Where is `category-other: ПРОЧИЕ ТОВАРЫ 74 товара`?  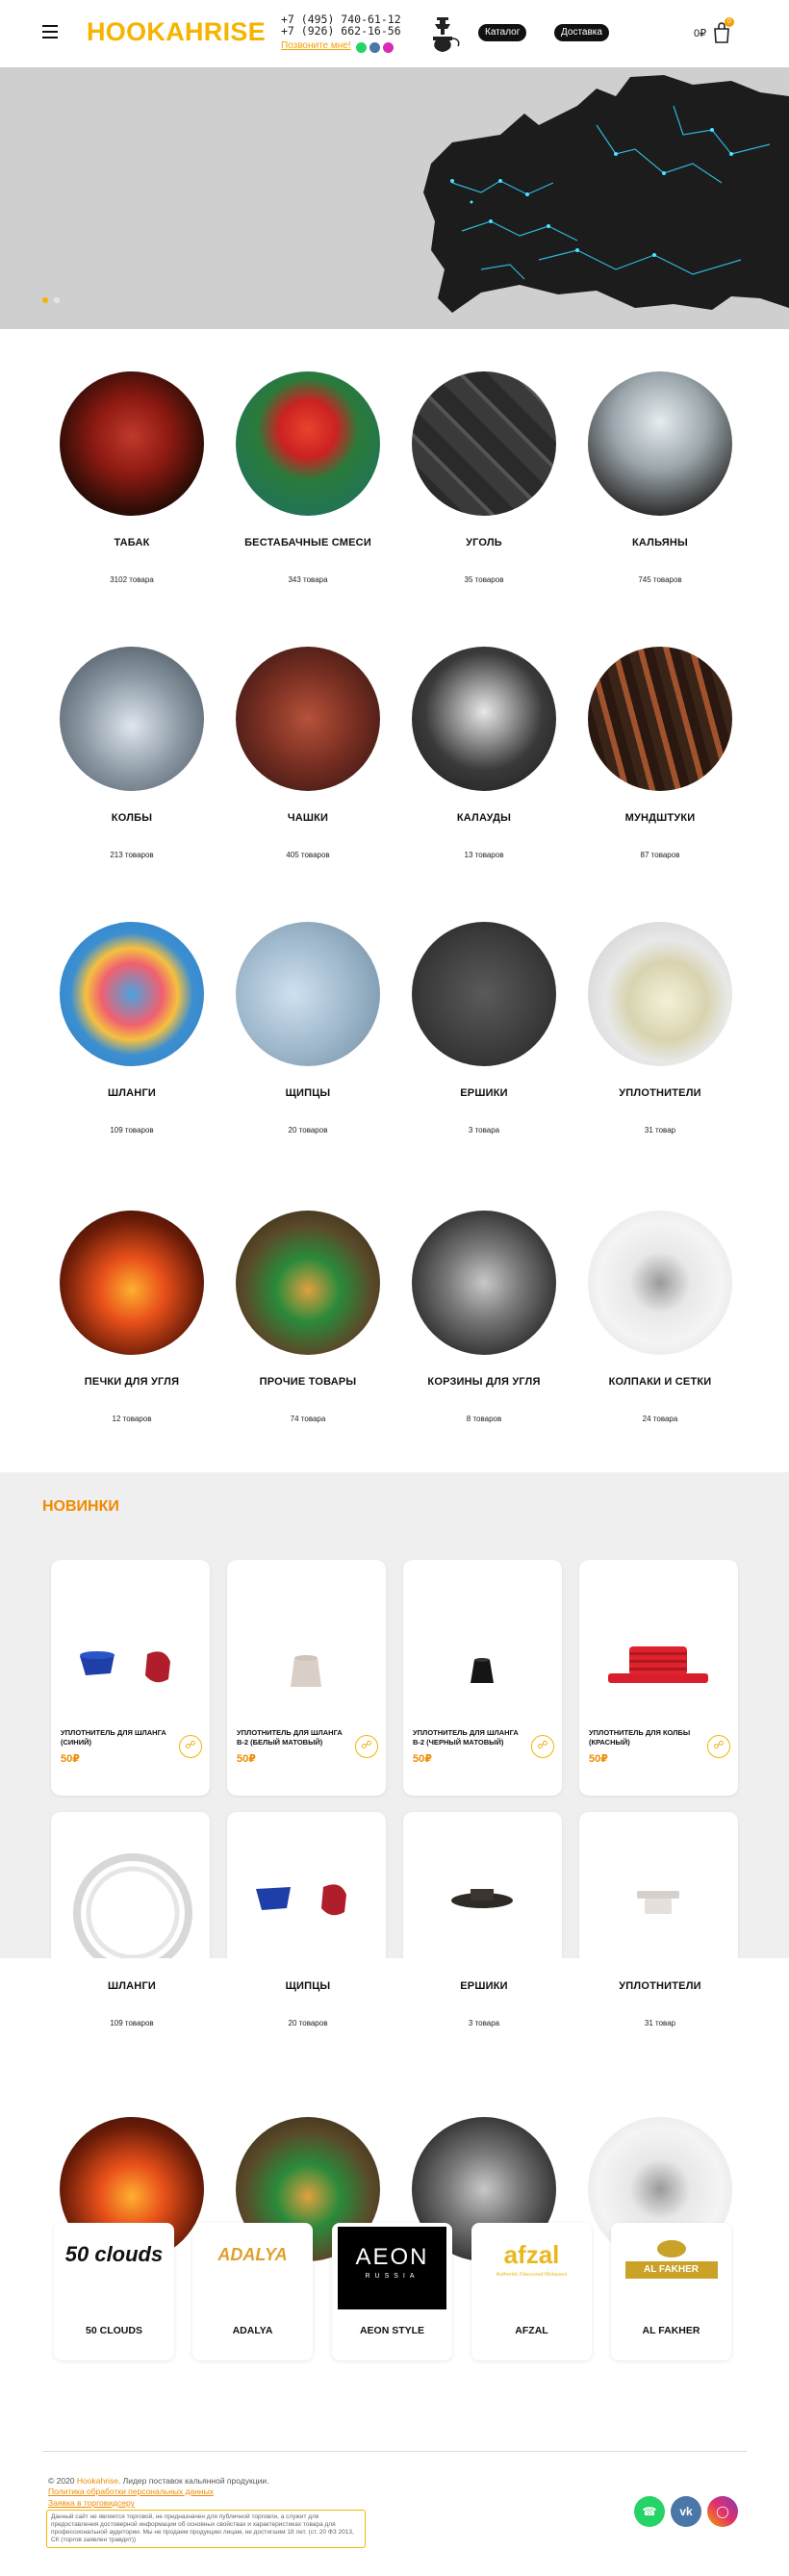 category-other: ПРОЧИЕ ТОВАРЫ 74 товара is located at coordinates (307, 1317).